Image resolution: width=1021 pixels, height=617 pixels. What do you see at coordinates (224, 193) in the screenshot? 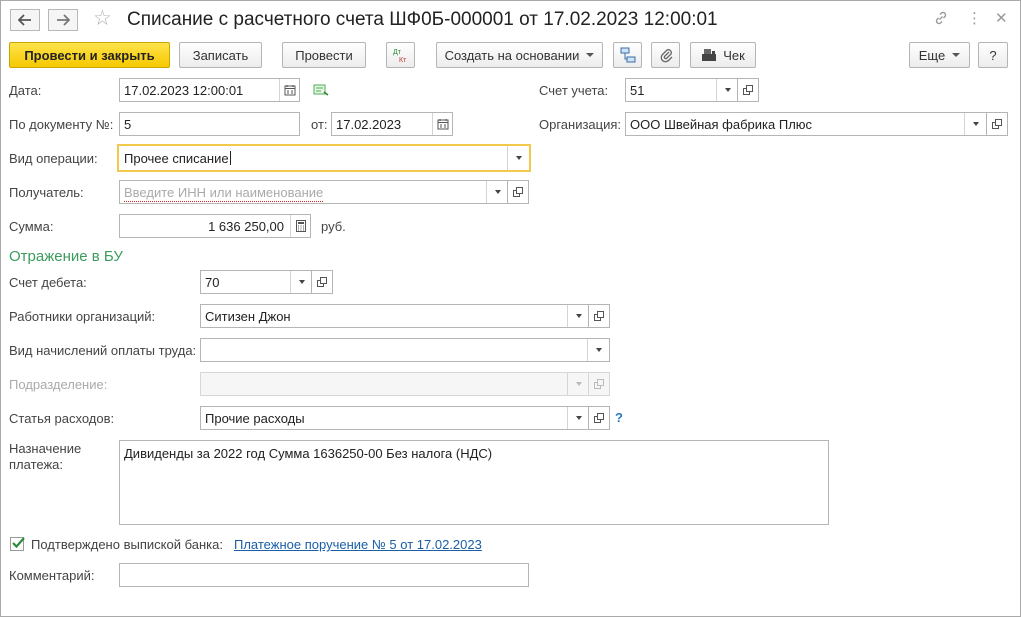
I see `recipient-placeholder: Введите ИНН или наименование` at bounding box center [224, 193].